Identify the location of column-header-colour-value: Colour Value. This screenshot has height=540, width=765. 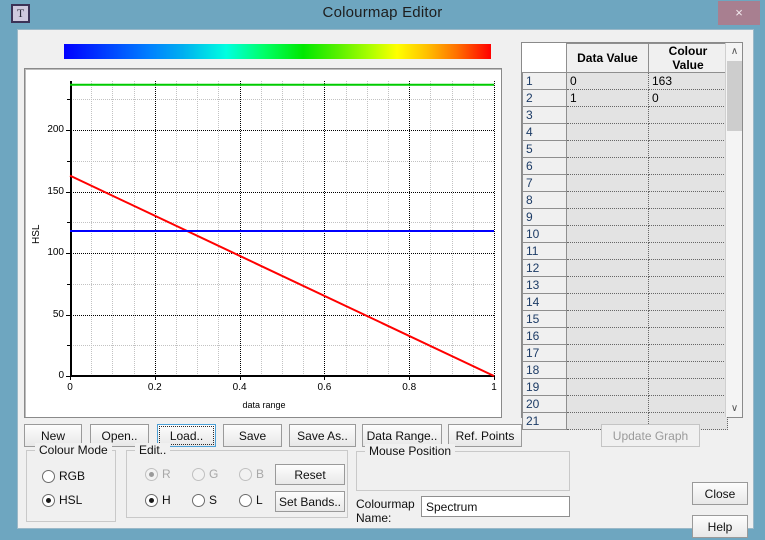
(688, 58).